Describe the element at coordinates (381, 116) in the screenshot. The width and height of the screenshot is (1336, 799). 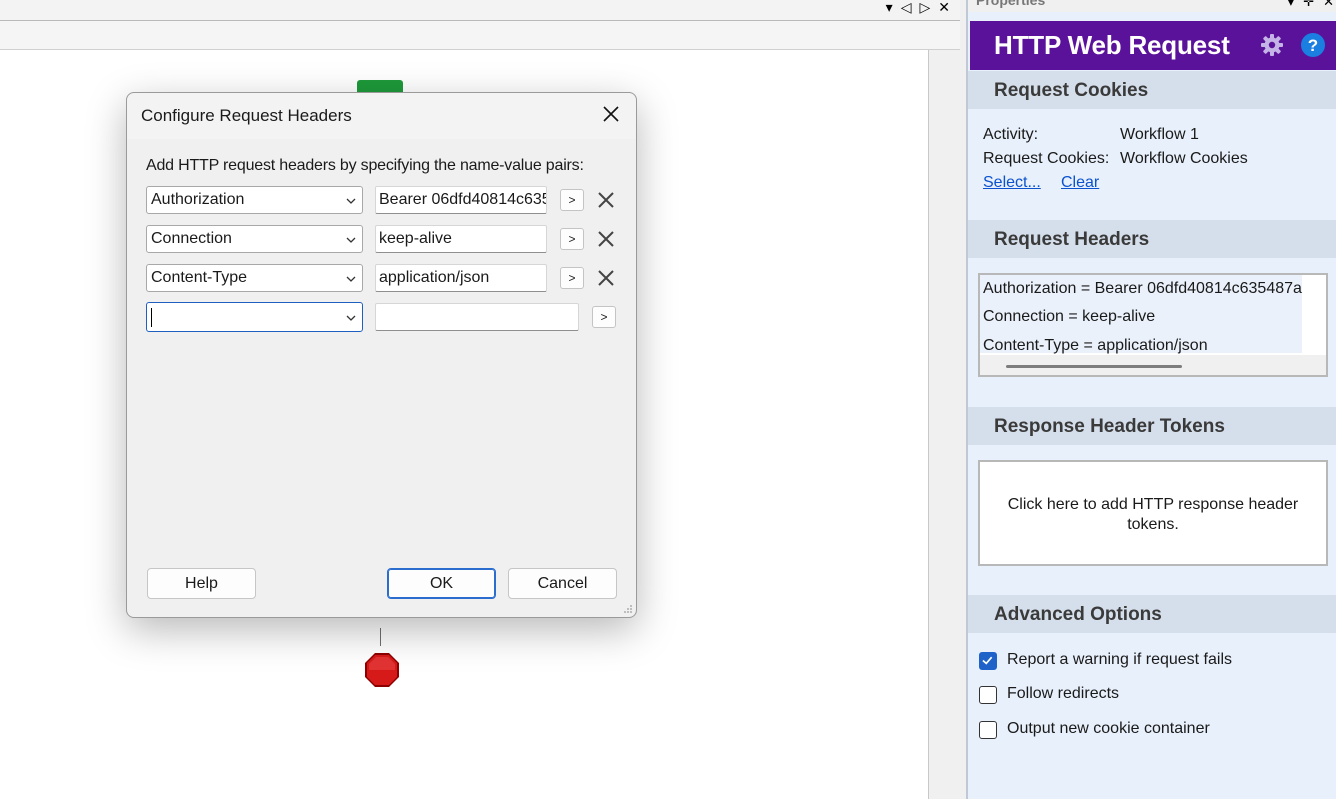
I see `dialog-titlebar: Configure Request Headers` at that location.